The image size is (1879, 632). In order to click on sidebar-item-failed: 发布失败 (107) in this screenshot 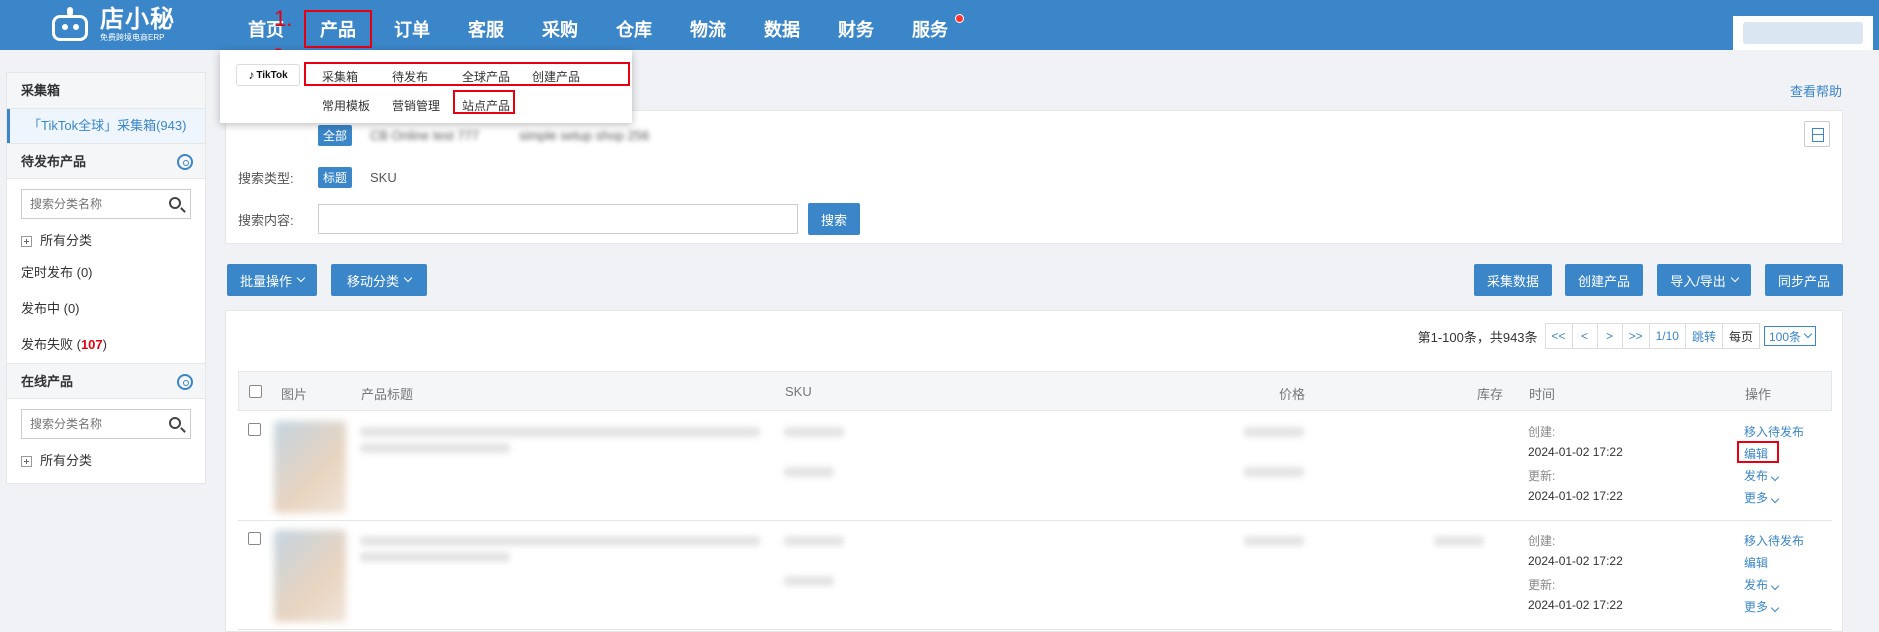, I will do `click(106, 345)`.